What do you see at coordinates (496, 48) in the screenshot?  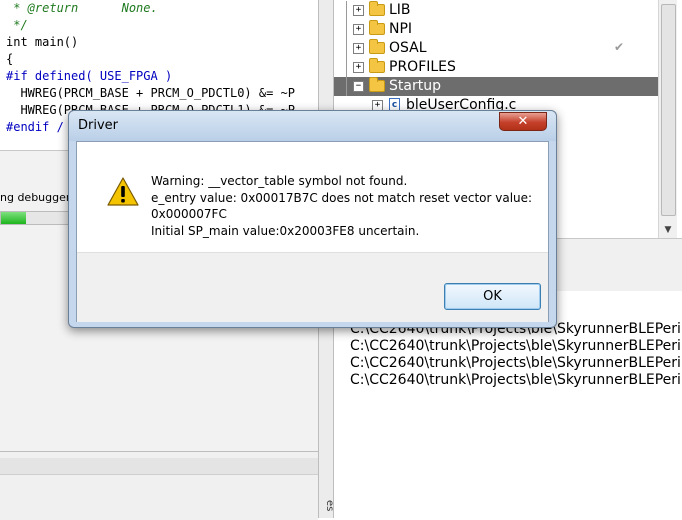 I see `tree-item-osal: + OSAL ✔` at bounding box center [496, 48].